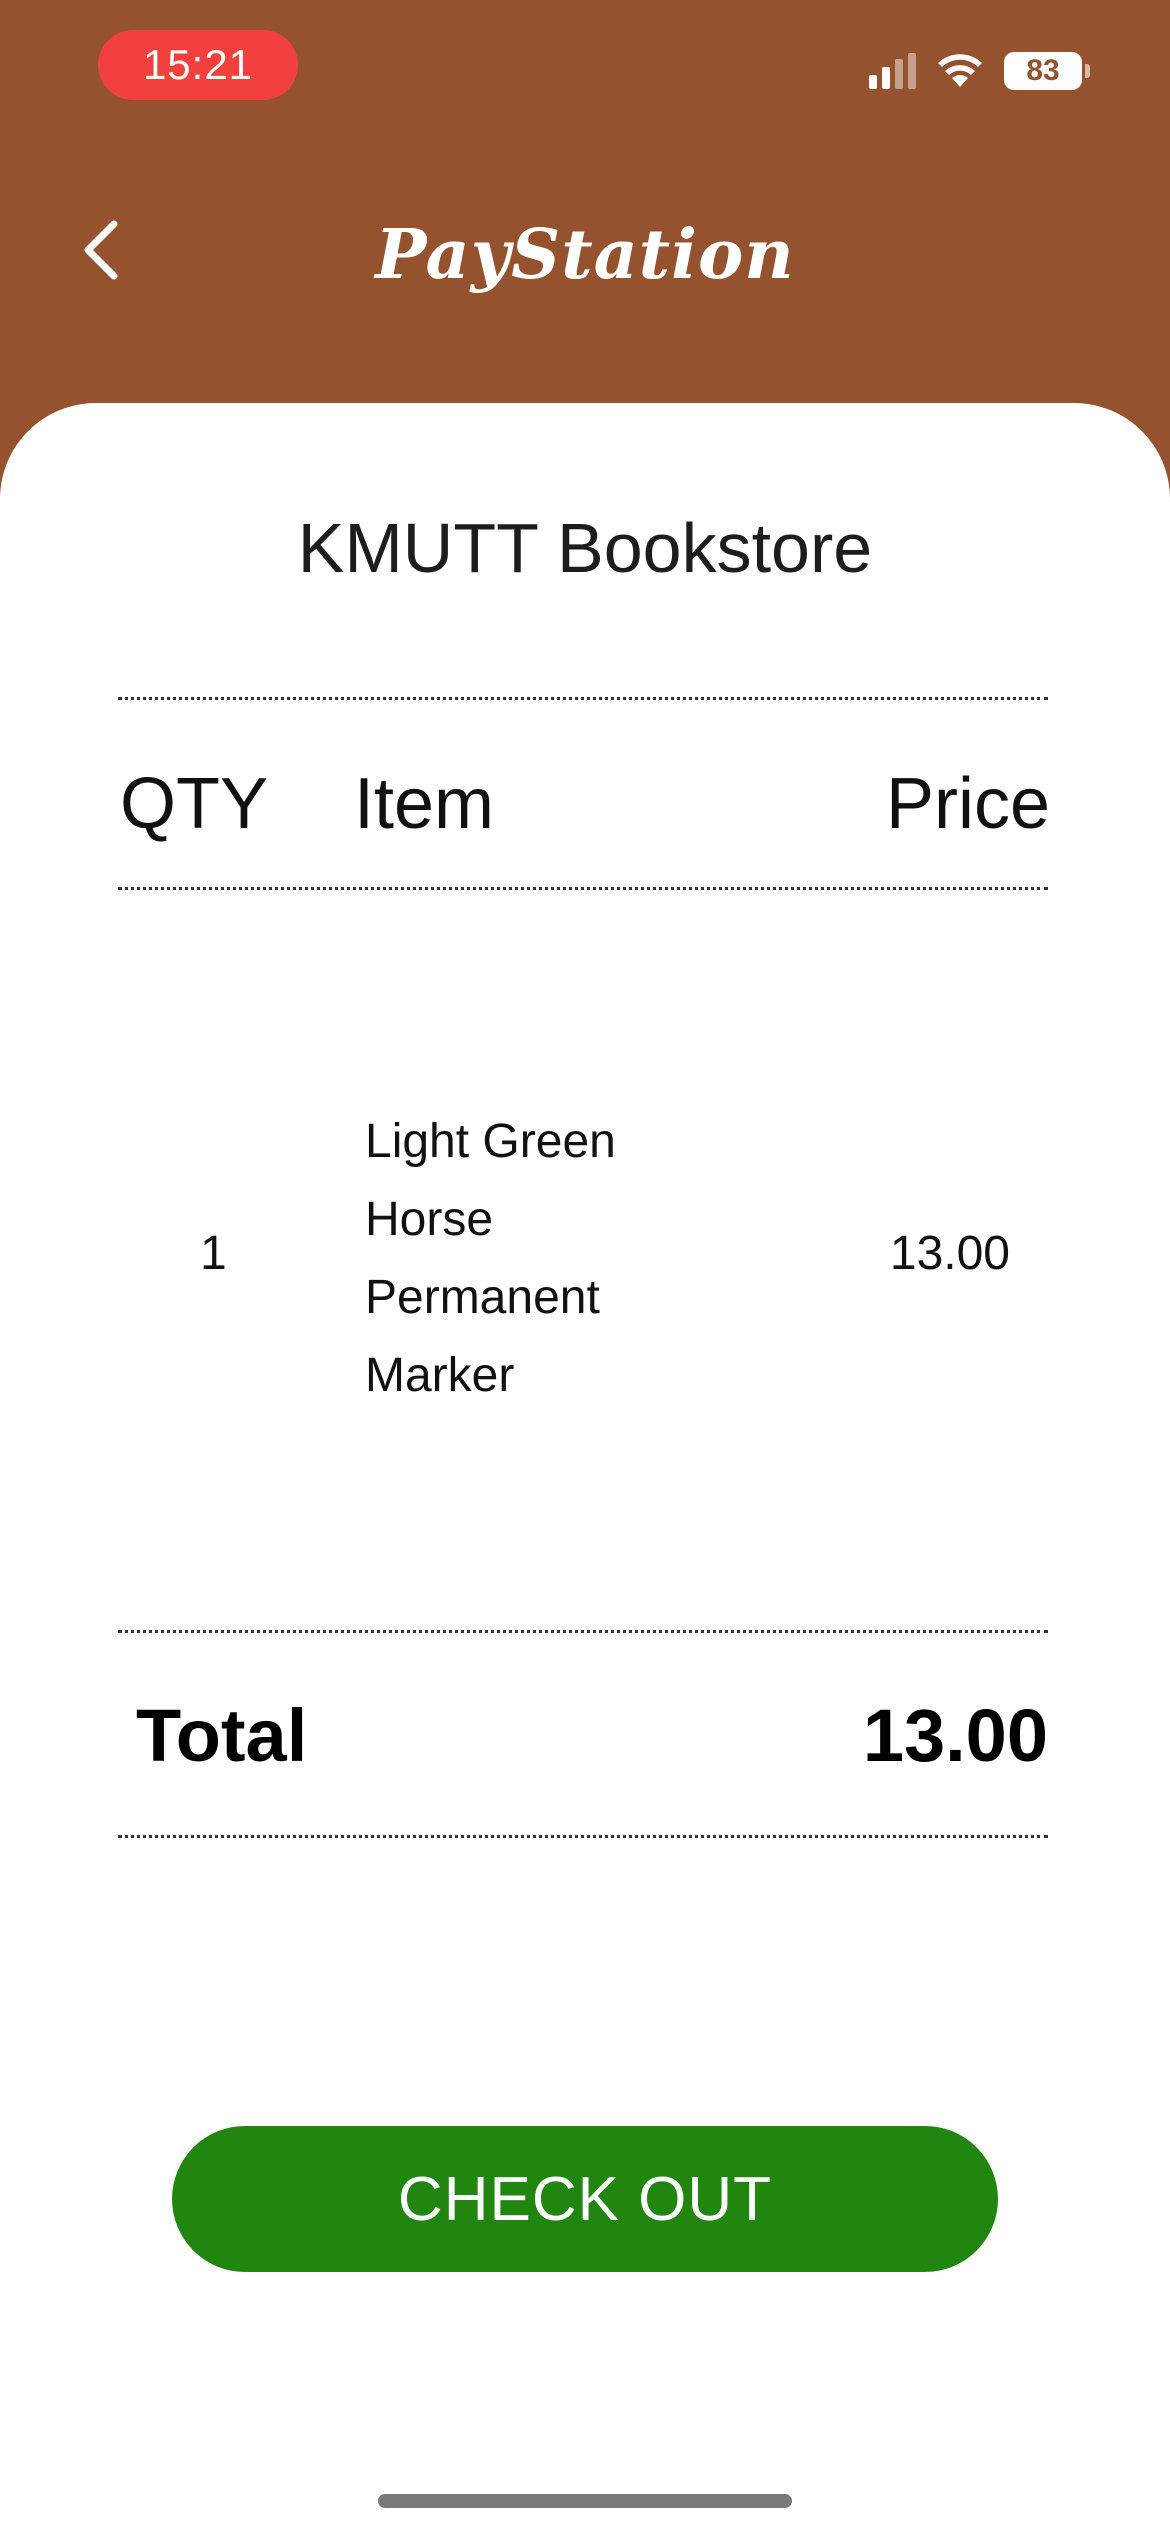  I want to click on line-item-qty: 1, so click(213, 1253).